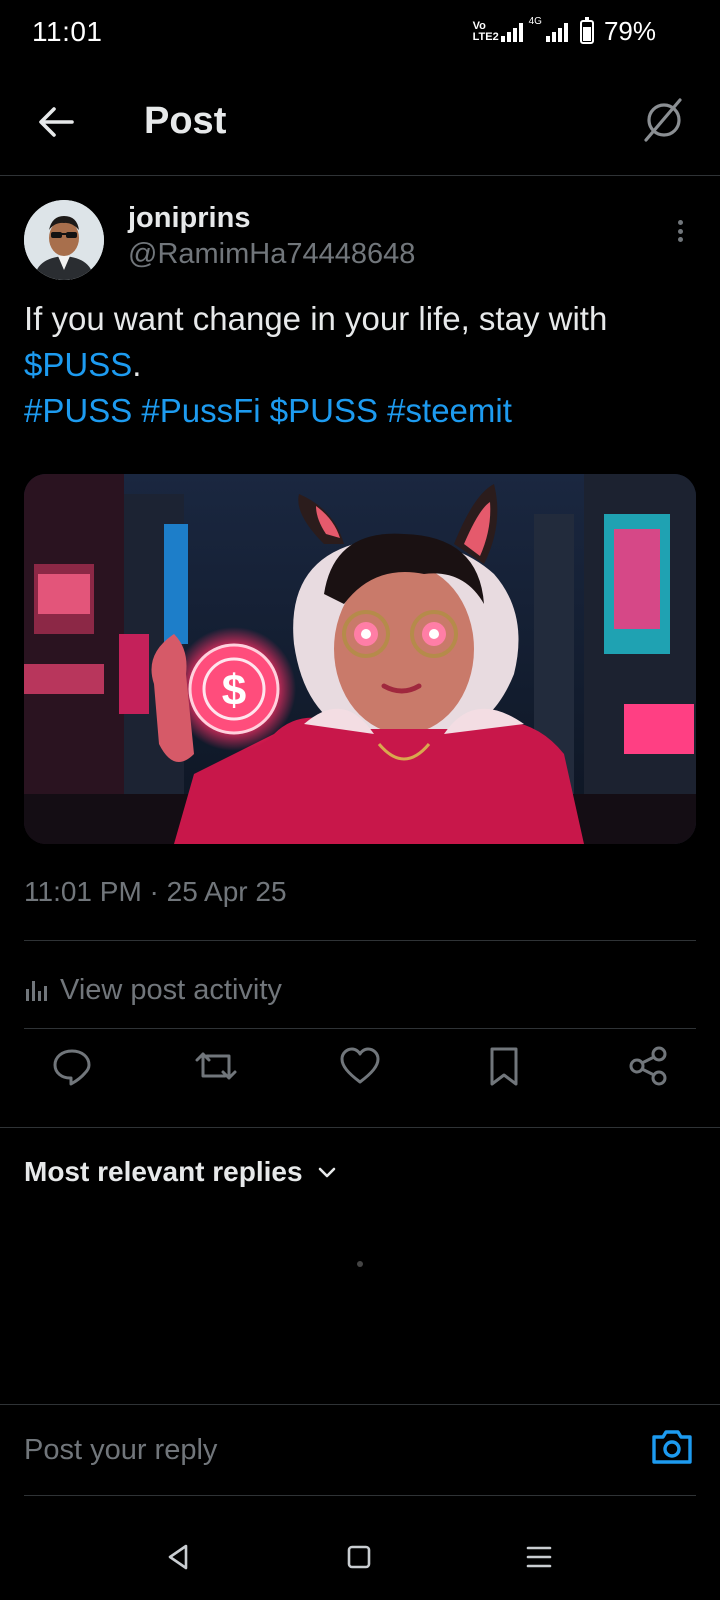  Describe the element at coordinates (78, 410) in the screenshot. I see `hashtag-link: #PUSS` at that location.